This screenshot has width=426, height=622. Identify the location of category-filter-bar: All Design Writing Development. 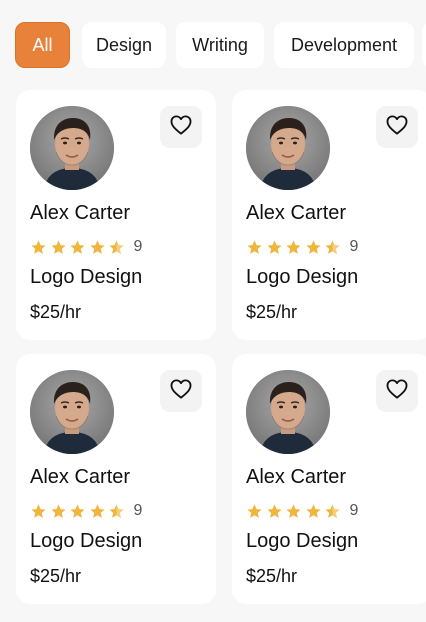
(213, 46).